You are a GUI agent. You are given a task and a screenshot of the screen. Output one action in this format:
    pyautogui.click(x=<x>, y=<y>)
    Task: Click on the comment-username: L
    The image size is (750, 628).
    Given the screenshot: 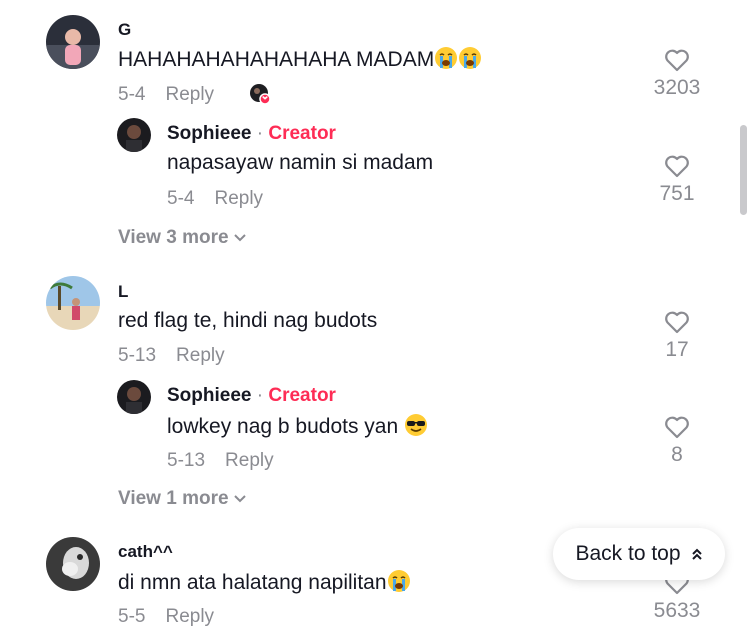 What is the action you would take?
    pyautogui.click(x=123, y=292)
    